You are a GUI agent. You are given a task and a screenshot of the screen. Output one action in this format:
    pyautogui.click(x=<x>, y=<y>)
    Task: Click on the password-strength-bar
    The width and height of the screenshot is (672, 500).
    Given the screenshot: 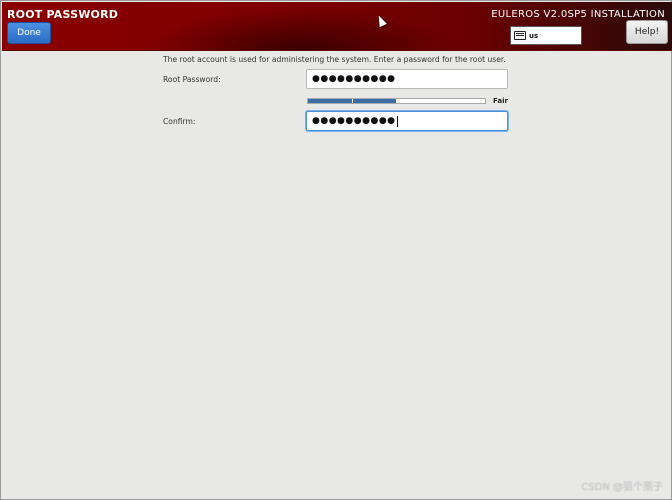 What is the action you would take?
    pyautogui.click(x=396, y=101)
    